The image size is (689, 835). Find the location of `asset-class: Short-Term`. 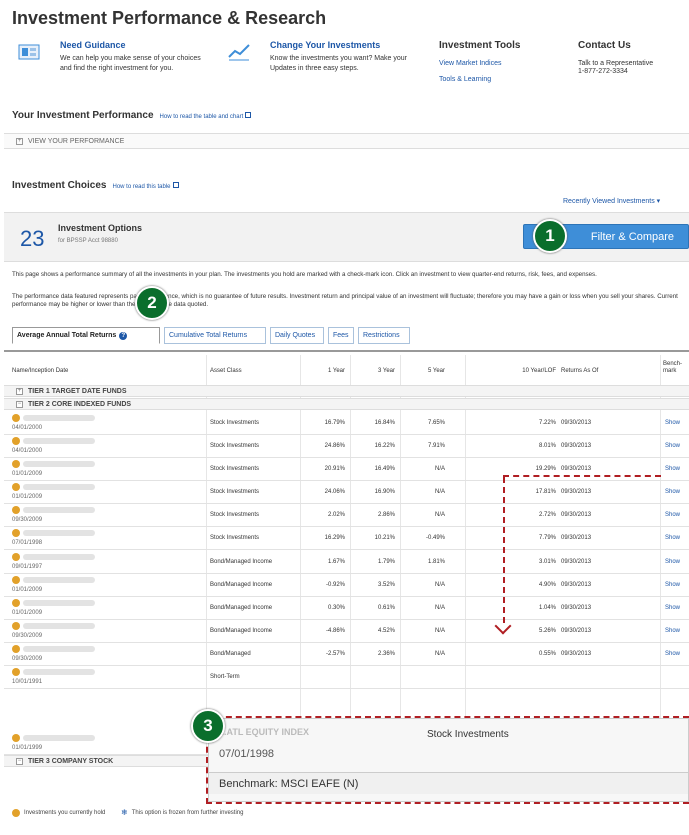

asset-class: Short-Term is located at coordinates (225, 677).